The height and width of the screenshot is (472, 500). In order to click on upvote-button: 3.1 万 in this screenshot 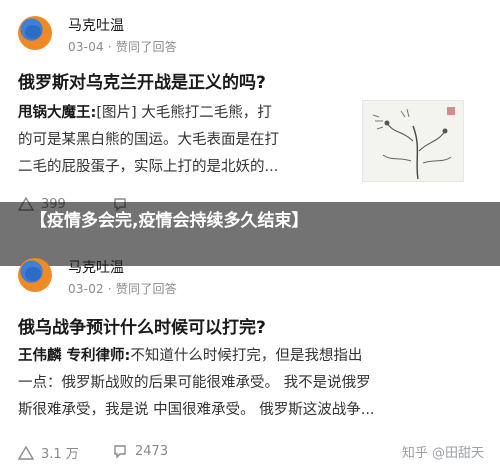, I will do `click(48, 452)`.